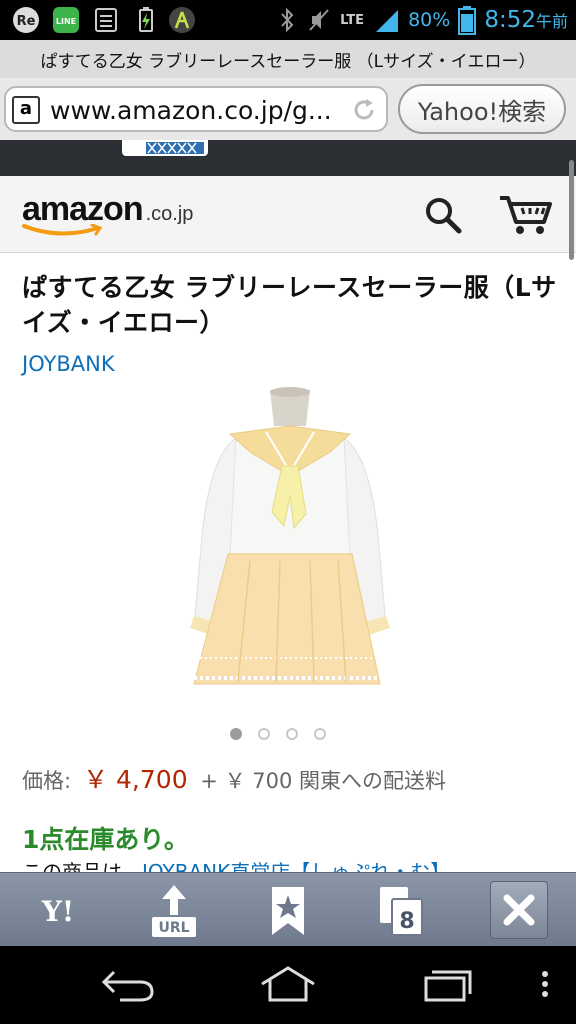  What do you see at coordinates (175, 148) in the screenshot?
I see `pattern-icon` at bounding box center [175, 148].